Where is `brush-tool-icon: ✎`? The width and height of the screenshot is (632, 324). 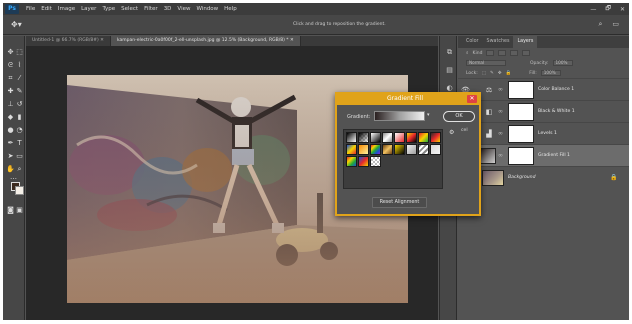 brush-tool-icon: ✎ is located at coordinates (19, 91).